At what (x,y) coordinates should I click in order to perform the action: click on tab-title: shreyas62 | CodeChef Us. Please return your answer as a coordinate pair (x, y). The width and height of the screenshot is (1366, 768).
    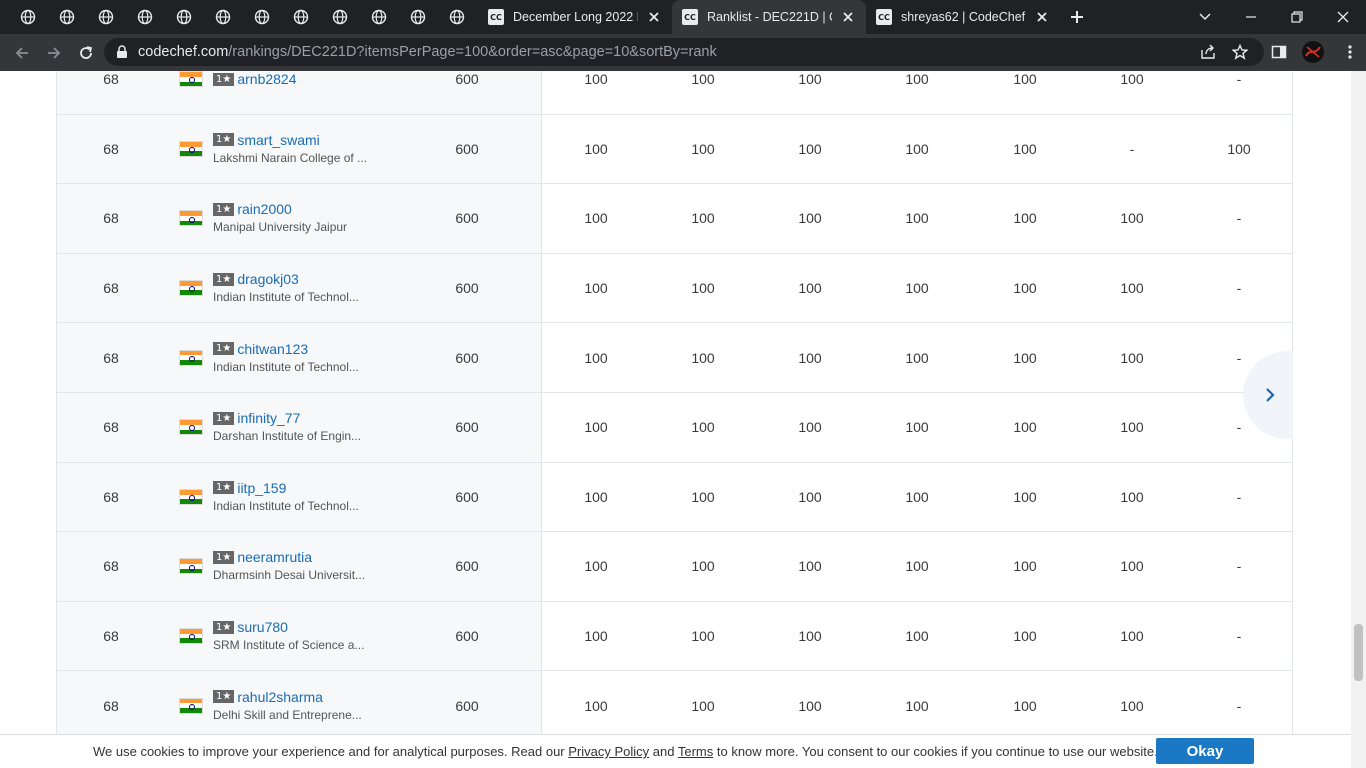
    Looking at the image, I should click on (963, 17).